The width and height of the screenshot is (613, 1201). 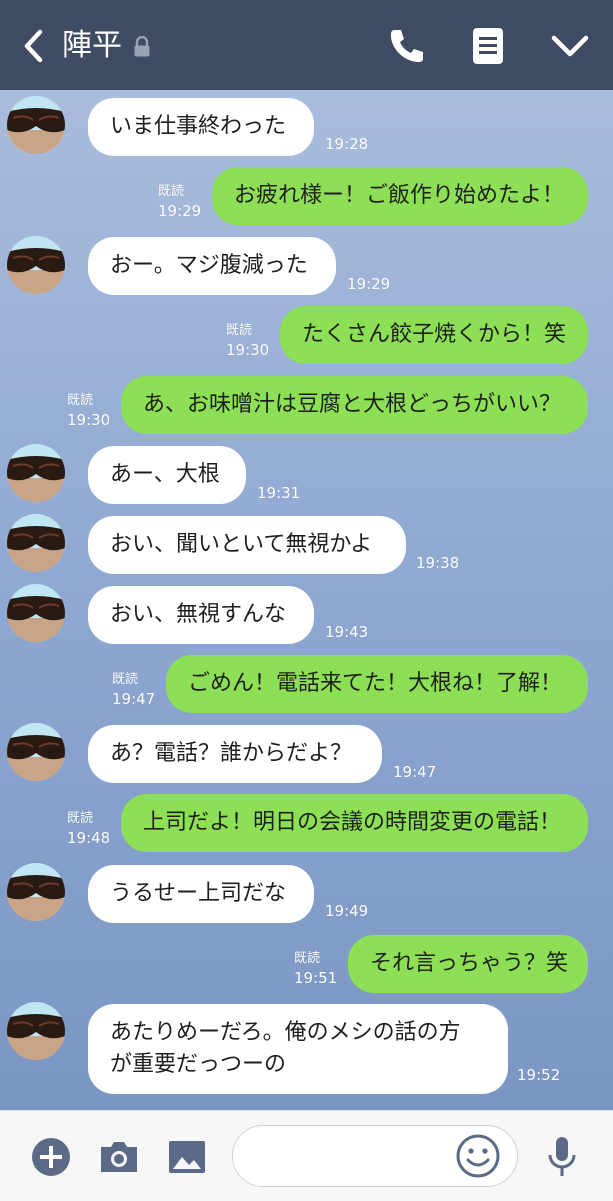 I want to click on message-meta: 既読 19:51, so click(x=315, y=969).